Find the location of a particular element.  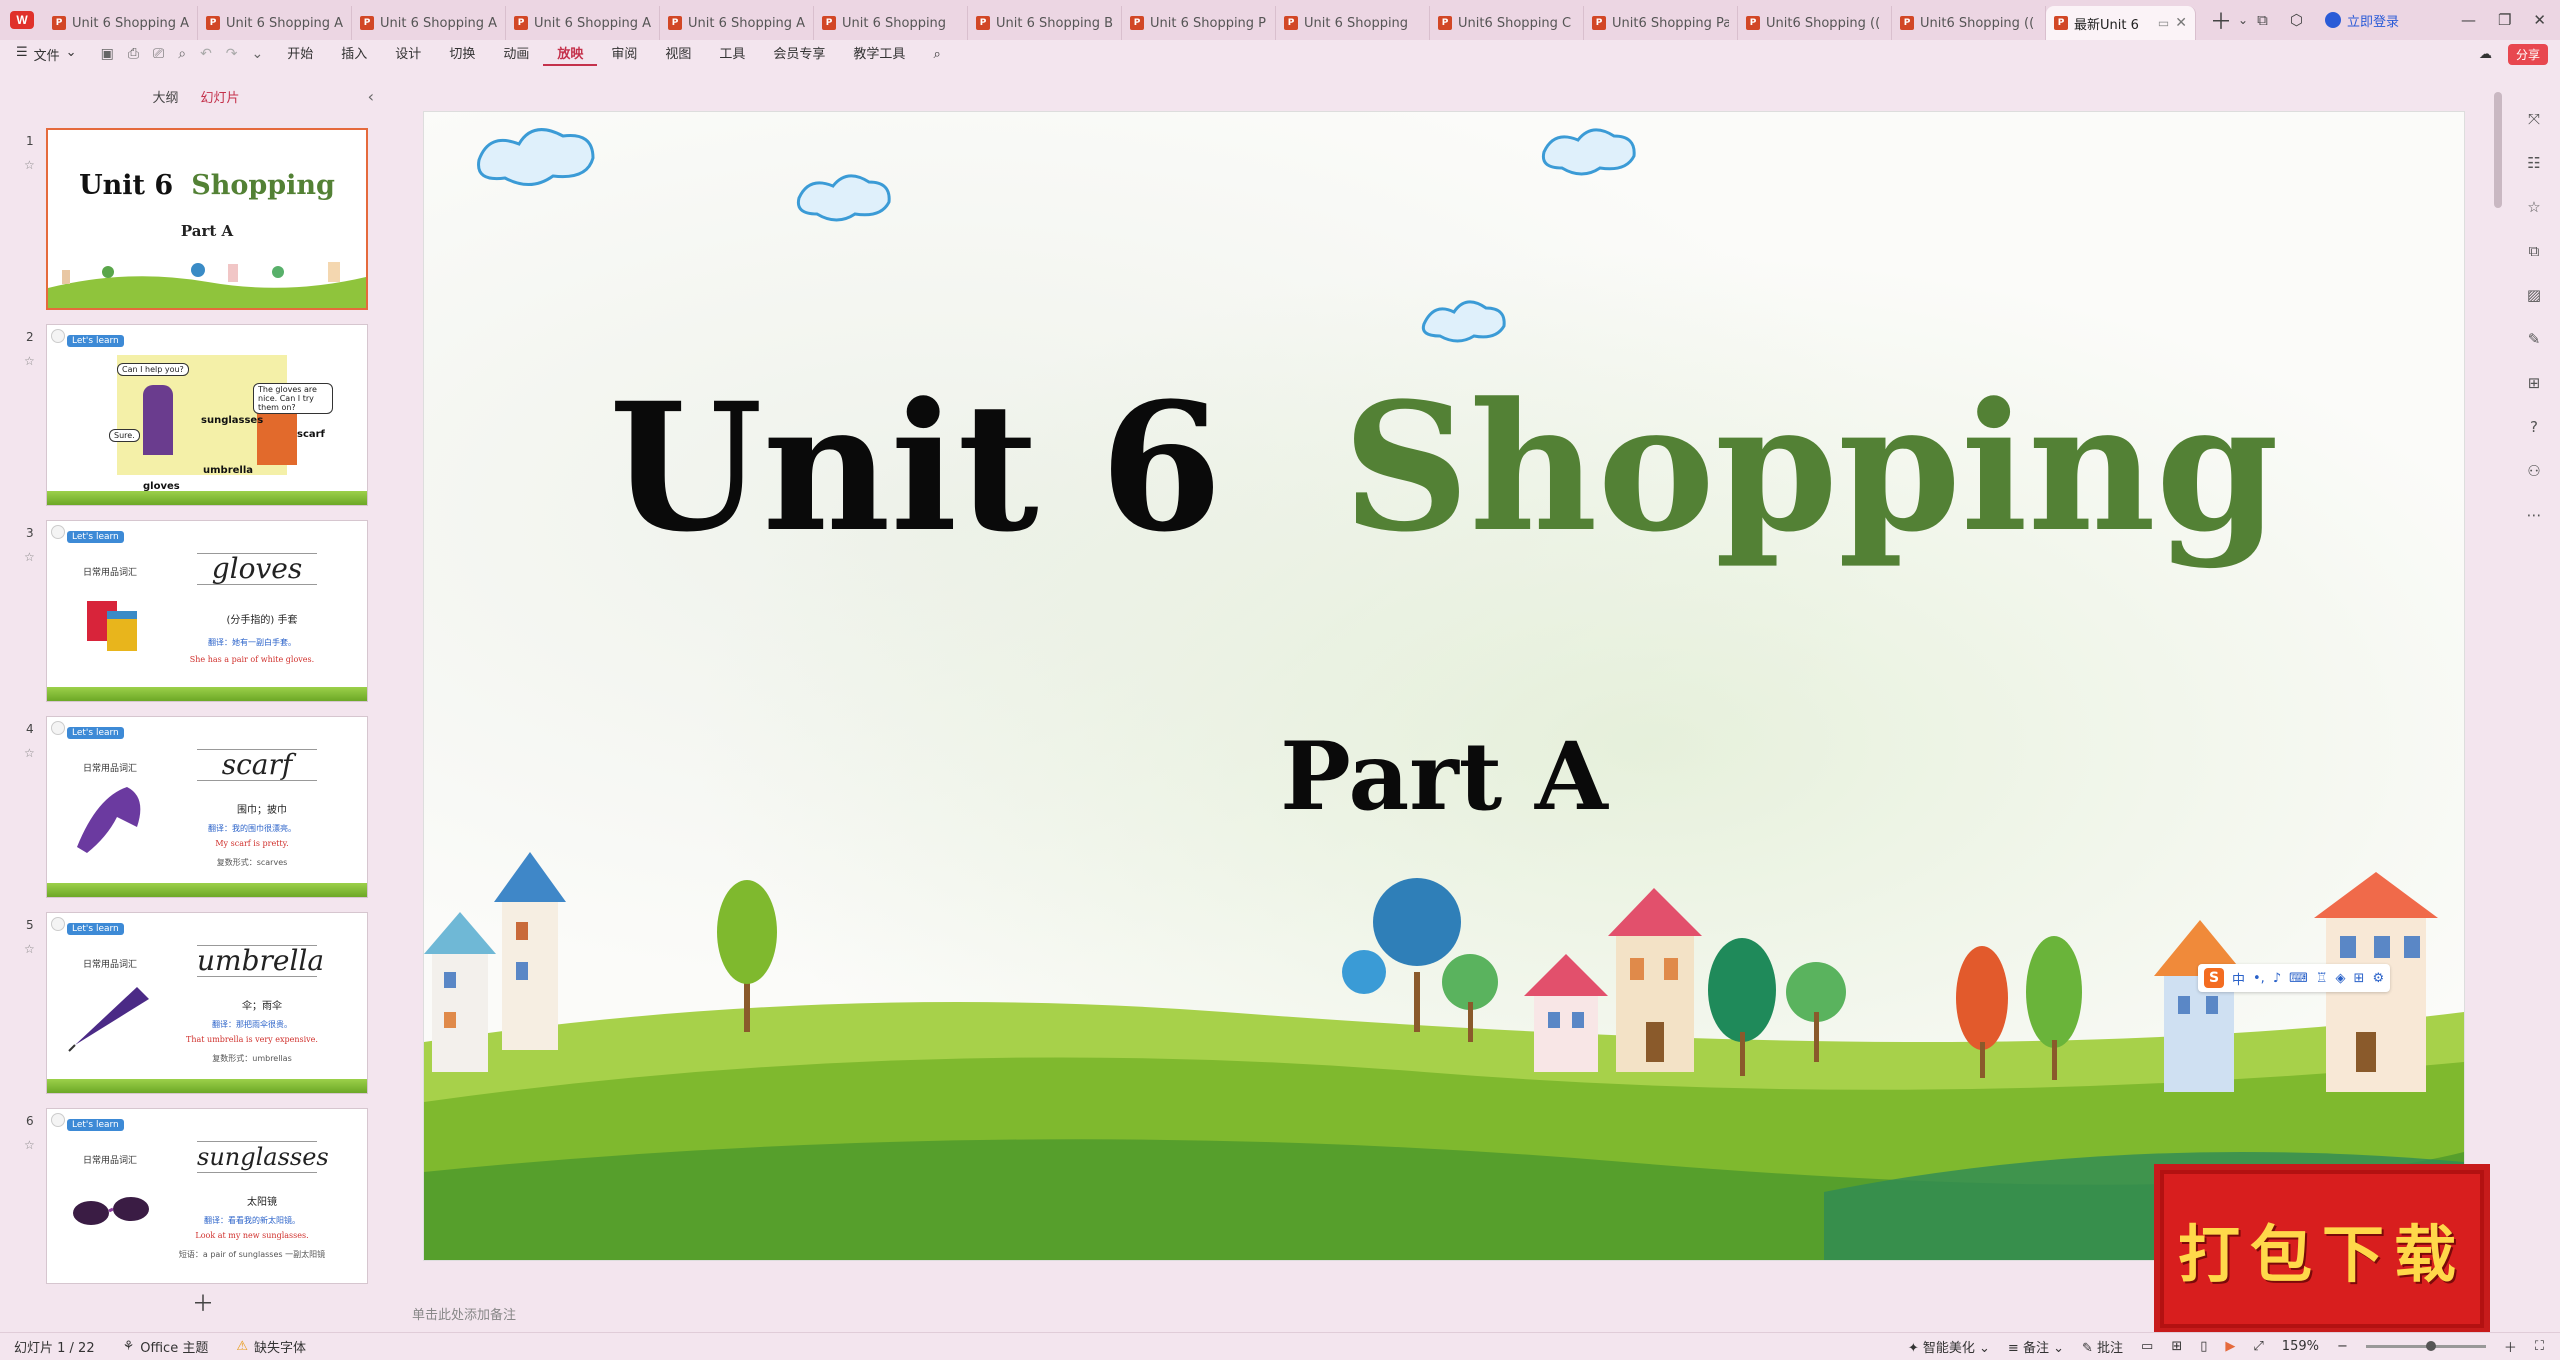

vertical-scrollbar is located at coordinates (2498, 150).